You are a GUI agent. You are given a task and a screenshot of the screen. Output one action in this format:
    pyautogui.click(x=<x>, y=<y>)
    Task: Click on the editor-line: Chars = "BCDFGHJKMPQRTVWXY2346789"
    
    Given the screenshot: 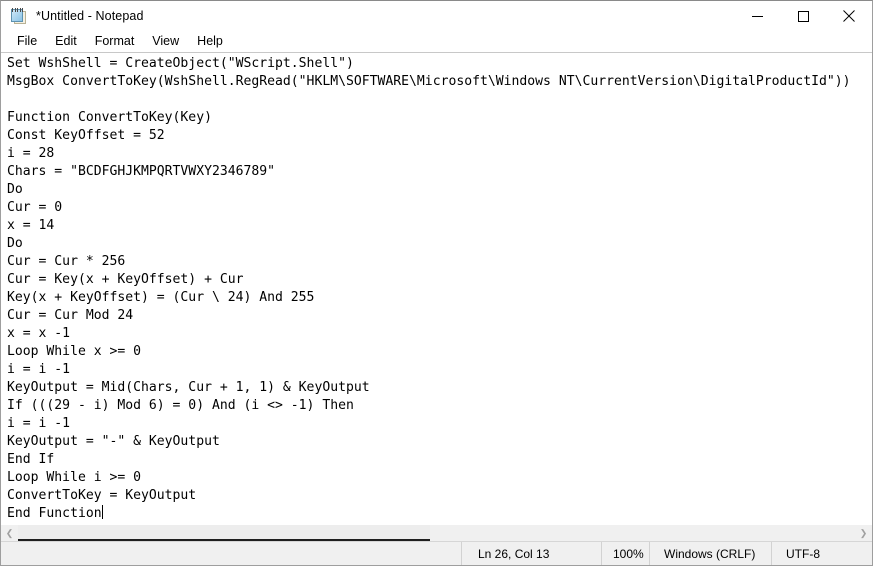 What is the action you would take?
    pyautogui.click(x=141, y=171)
    